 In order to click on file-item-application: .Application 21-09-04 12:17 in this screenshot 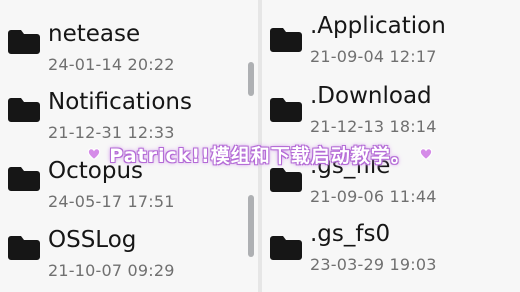, I will do `click(391, 45)`.